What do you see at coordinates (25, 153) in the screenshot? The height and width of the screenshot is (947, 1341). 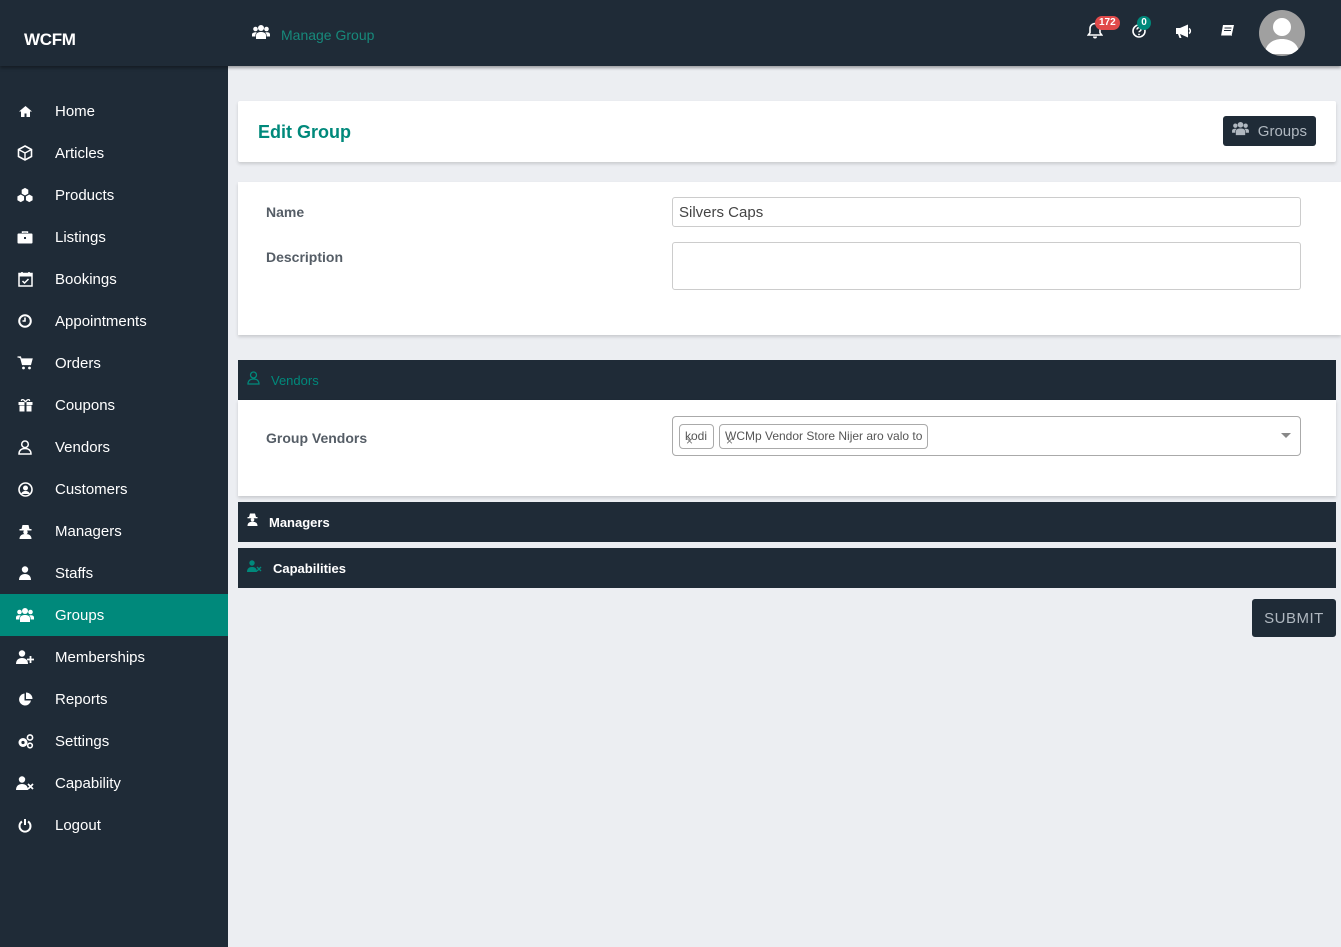 I see `cube-icon` at bounding box center [25, 153].